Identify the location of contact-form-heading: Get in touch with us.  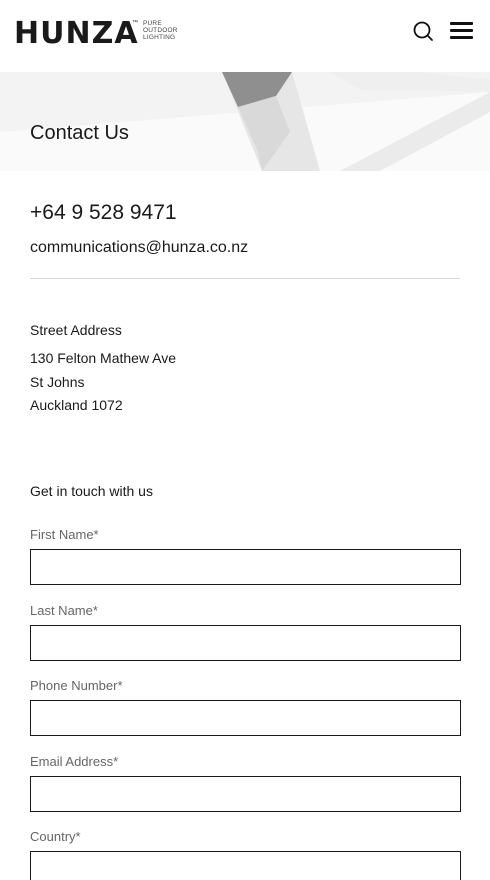
(91, 491).